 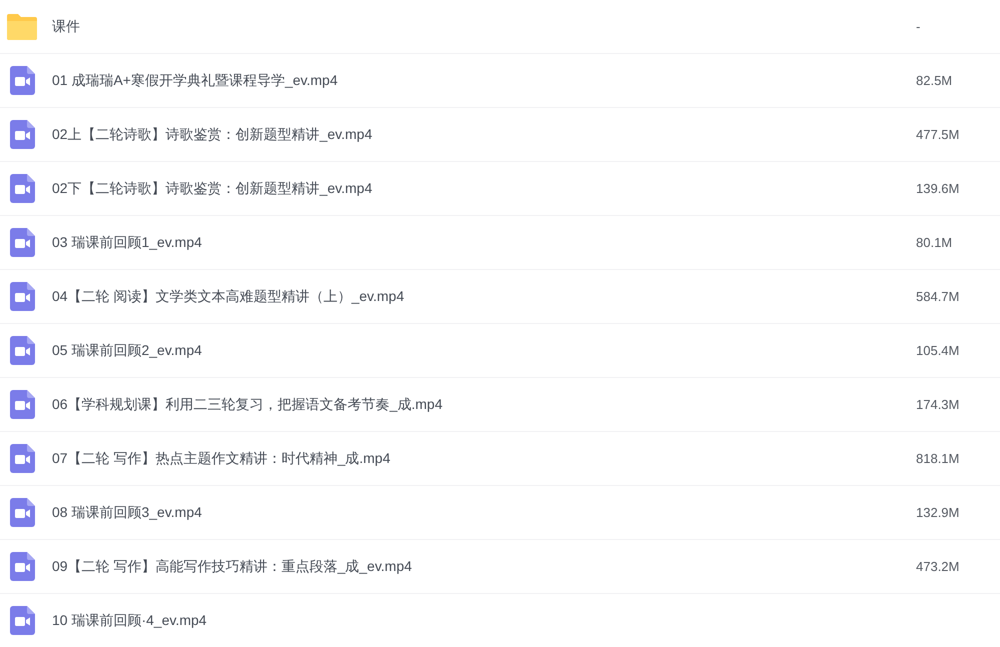 I want to click on file-size: 473.2M, so click(x=938, y=566).